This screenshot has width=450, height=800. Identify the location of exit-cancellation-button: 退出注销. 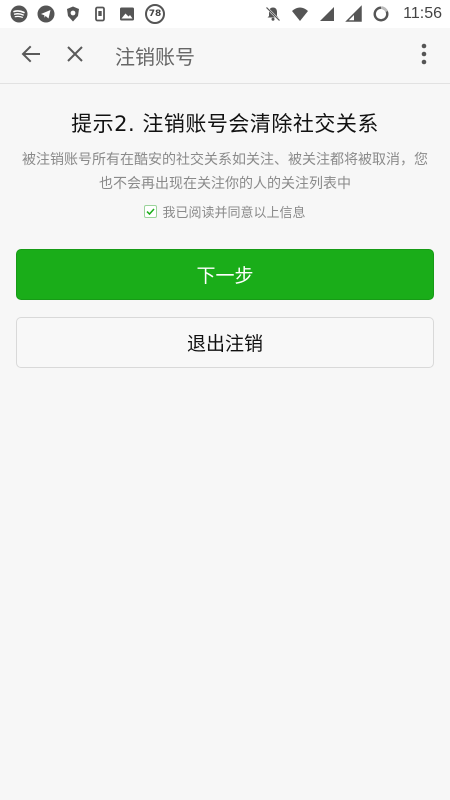
(225, 342).